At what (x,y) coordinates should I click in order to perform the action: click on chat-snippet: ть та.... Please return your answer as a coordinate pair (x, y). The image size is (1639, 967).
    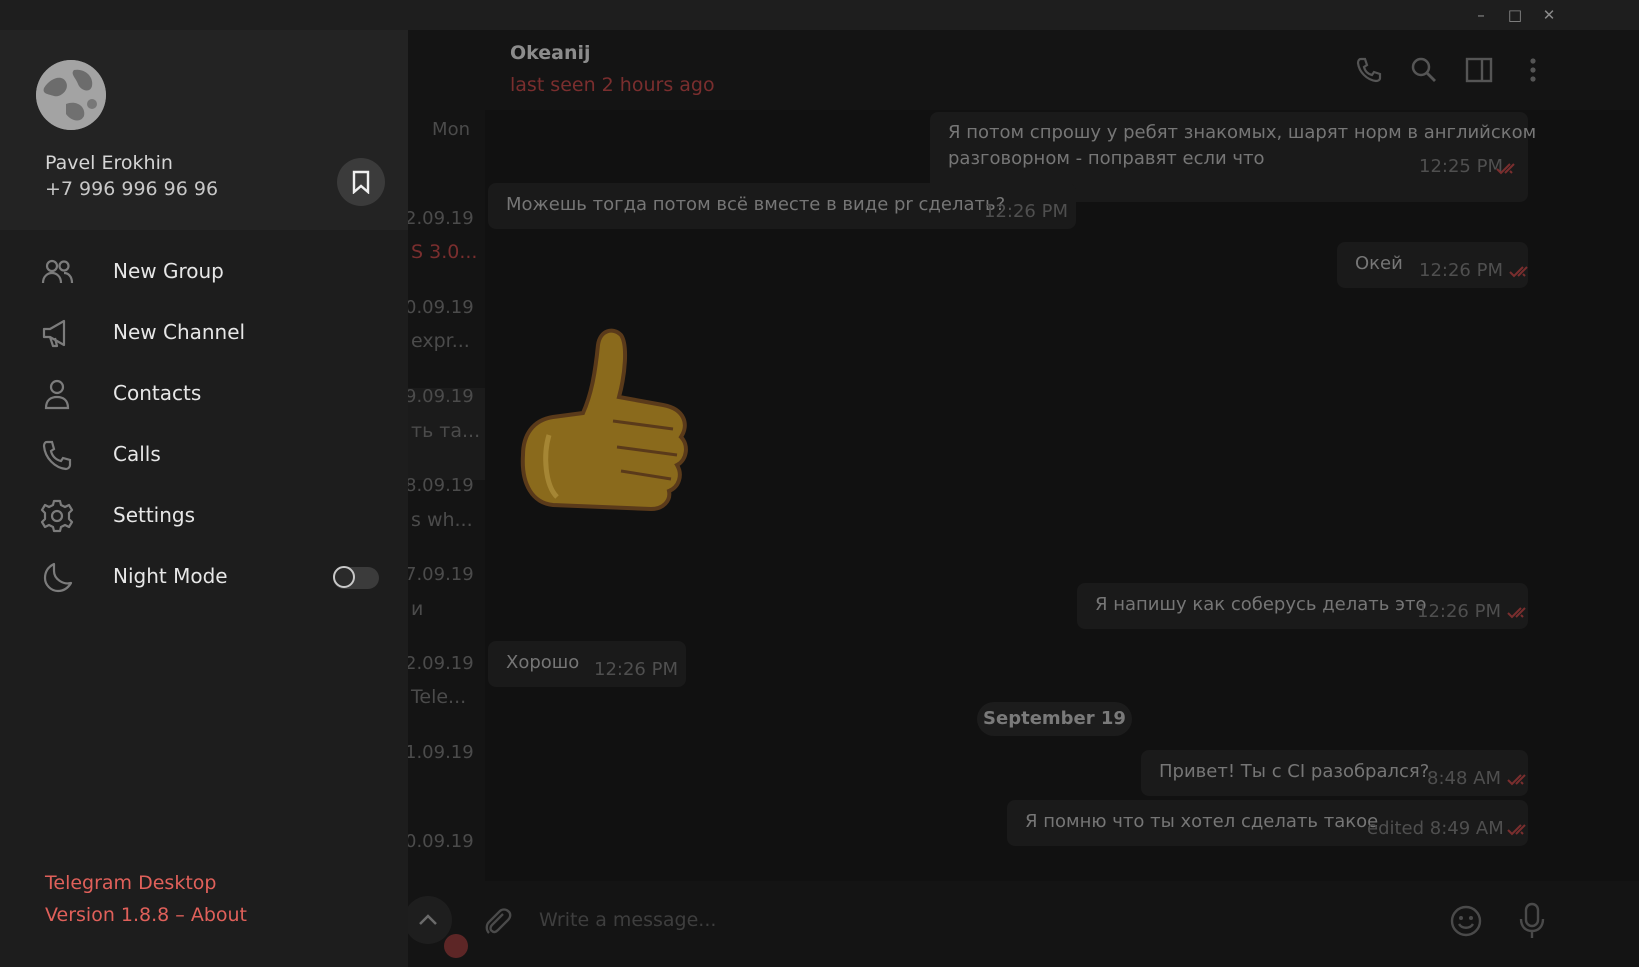
    Looking at the image, I should click on (446, 431).